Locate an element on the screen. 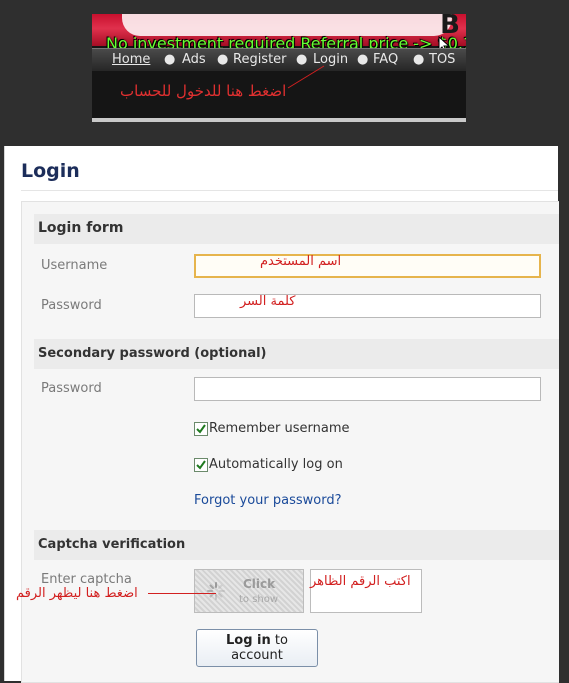 This screenshot has height=683, width=569. secondary-password-input is located at coordinates (367, 389).